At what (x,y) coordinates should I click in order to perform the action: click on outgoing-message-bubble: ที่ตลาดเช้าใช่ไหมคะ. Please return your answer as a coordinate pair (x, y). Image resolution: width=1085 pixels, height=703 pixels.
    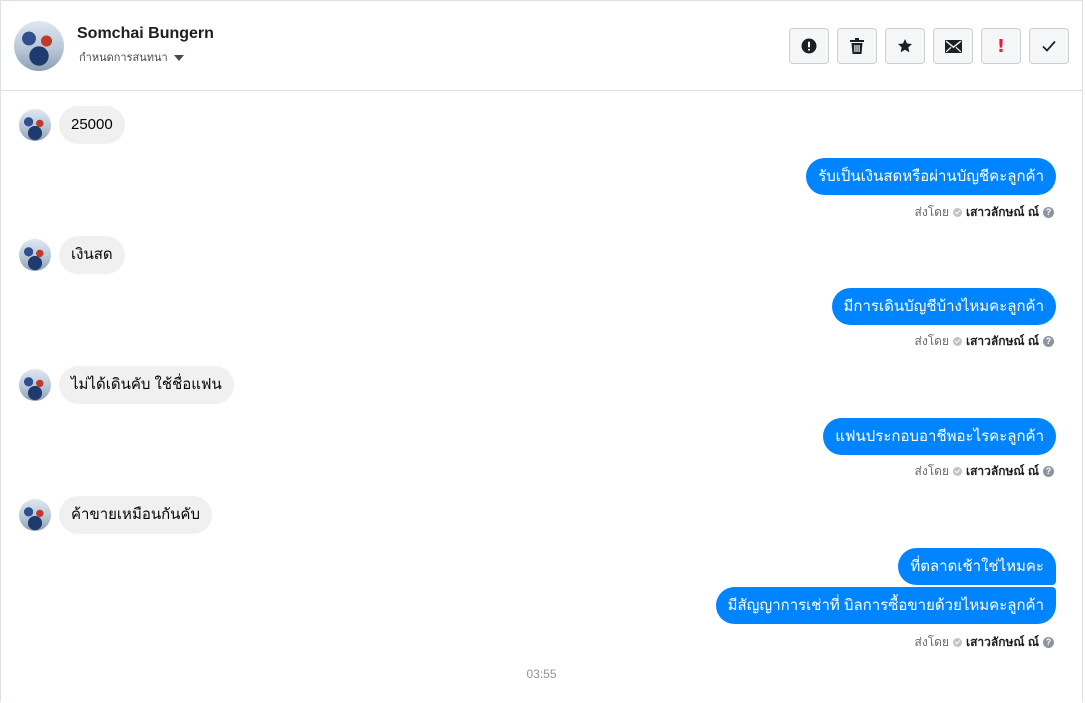
    Looking at the image, I should click on (977, 566).